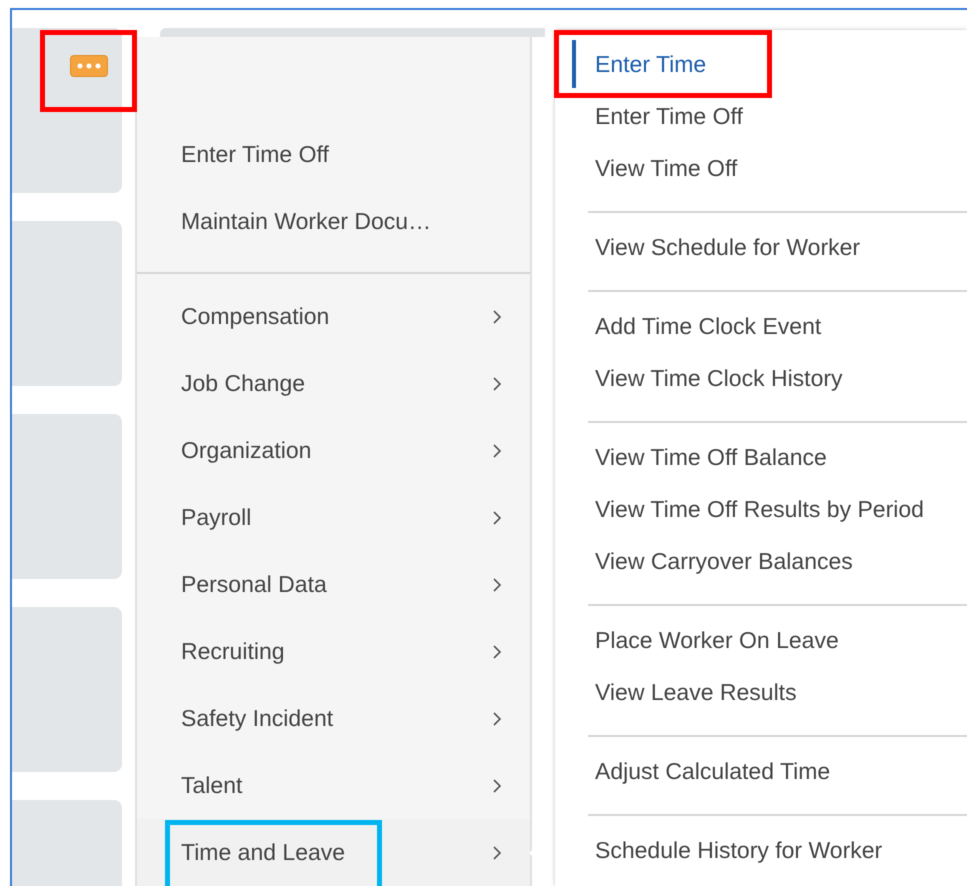 The height and width of the screenshot is (886, 967). I want to click on more-icon, so click(89, 66).